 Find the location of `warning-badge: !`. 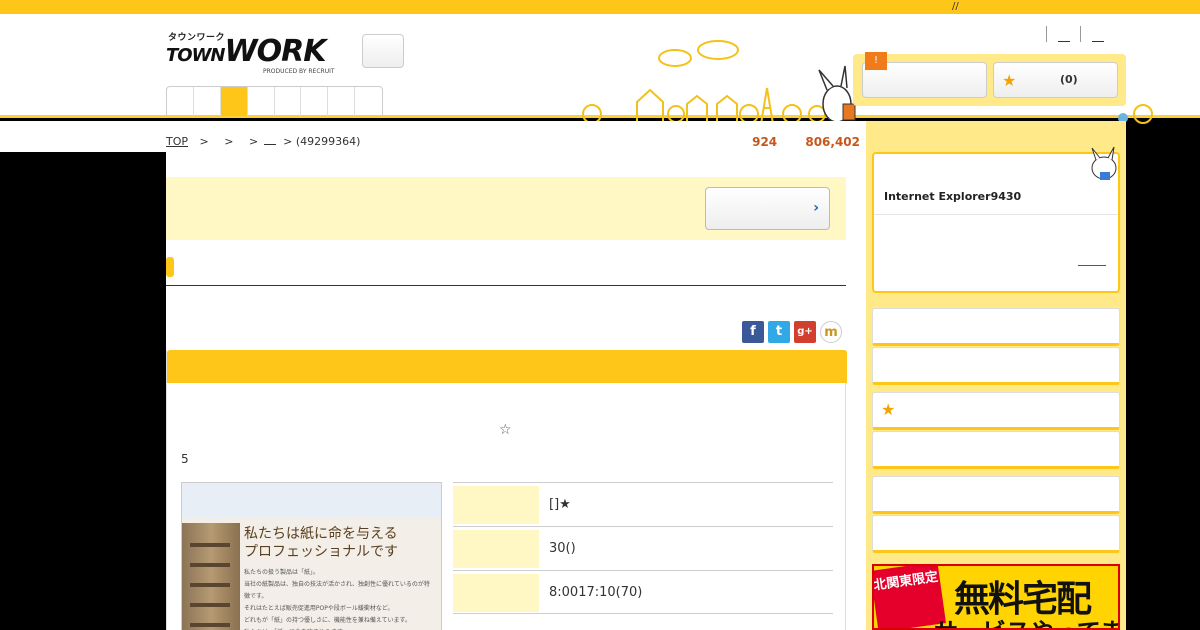

warning-badge: ! is located at coordinates (876, 61).